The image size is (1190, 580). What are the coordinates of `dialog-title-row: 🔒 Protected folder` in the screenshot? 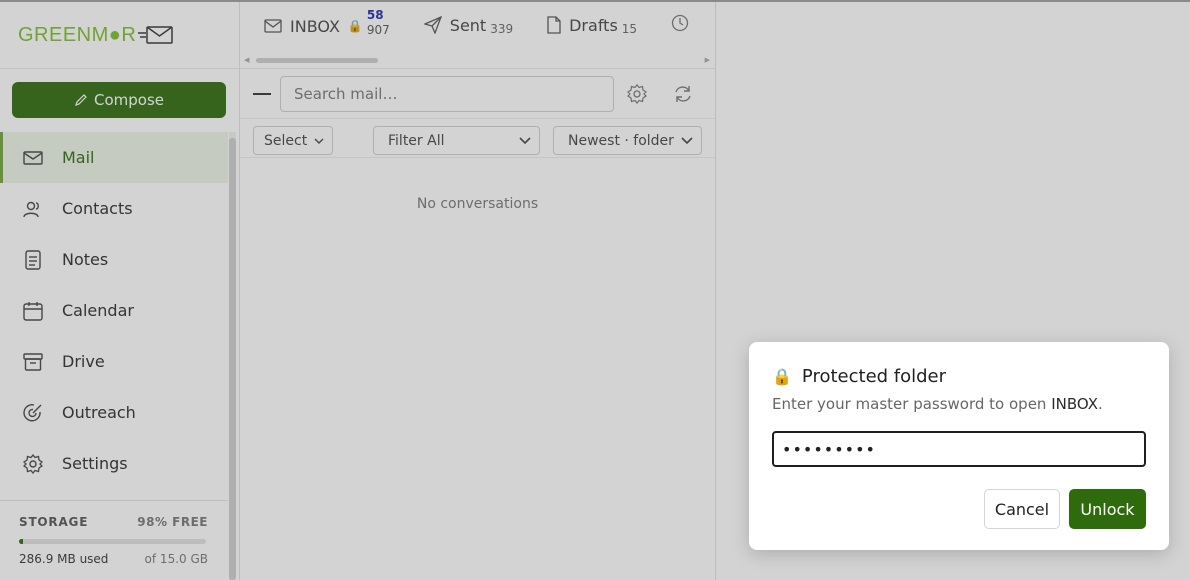 It's located at (959, 376).